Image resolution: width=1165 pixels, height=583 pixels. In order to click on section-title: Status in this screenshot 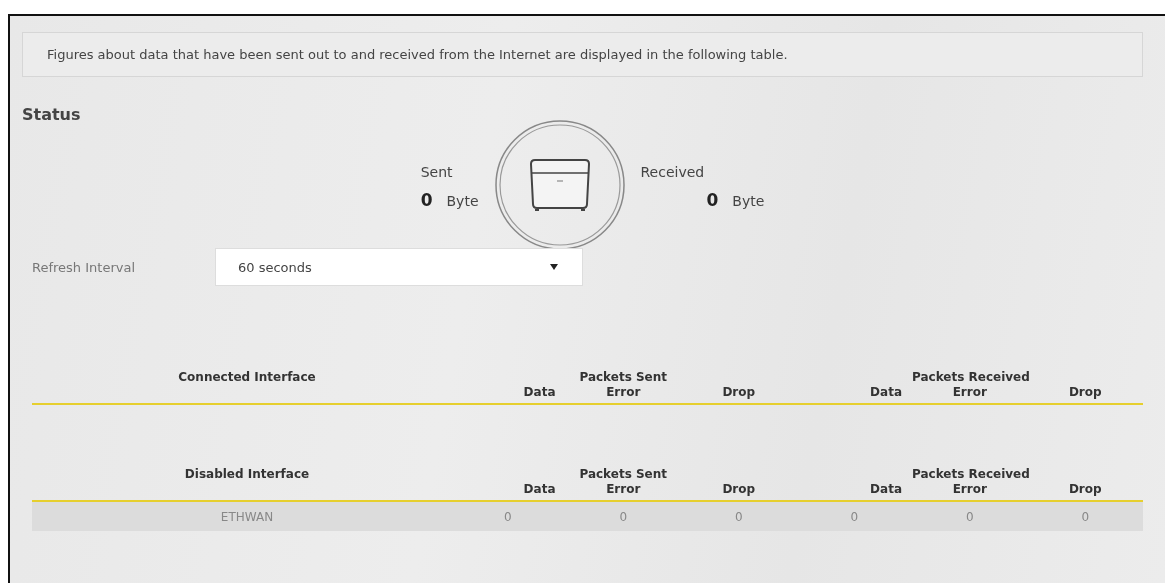, I will do `click(51, 114)`.